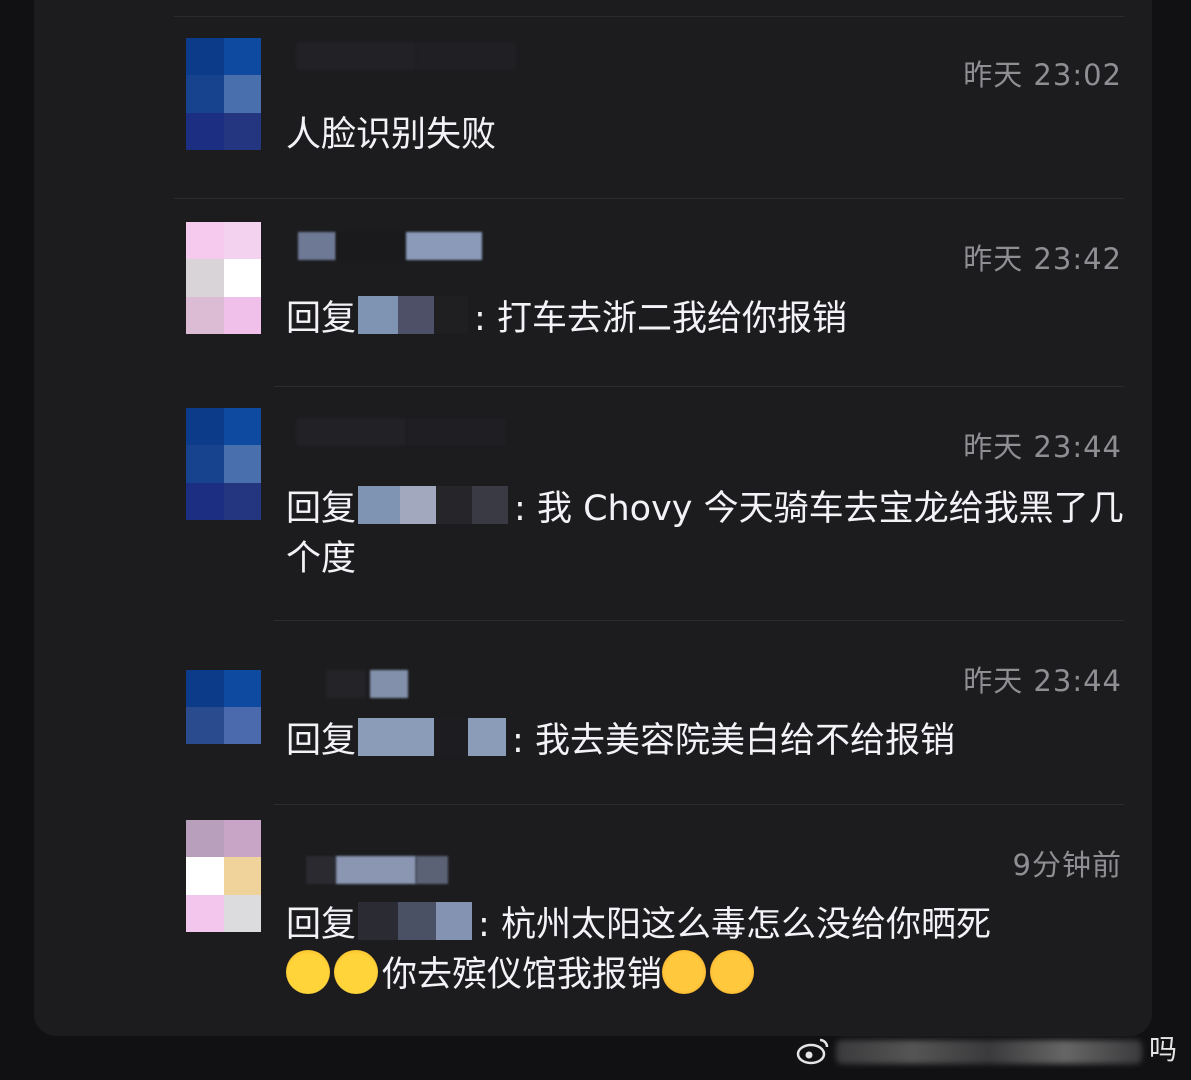  Describe the element at coordinates (706, 135) in the screenshot. I see `comment-text: 人脸识别失败` at that location.